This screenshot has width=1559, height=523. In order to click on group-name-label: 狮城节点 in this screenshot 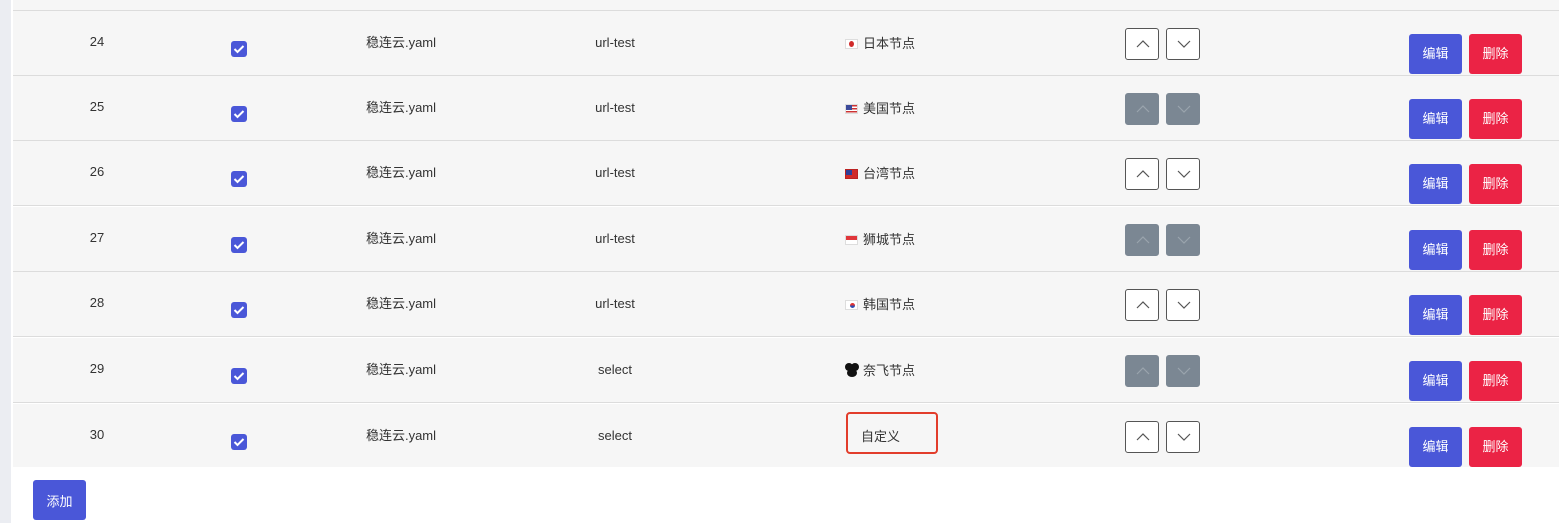, I will do `click(889, 239)`.